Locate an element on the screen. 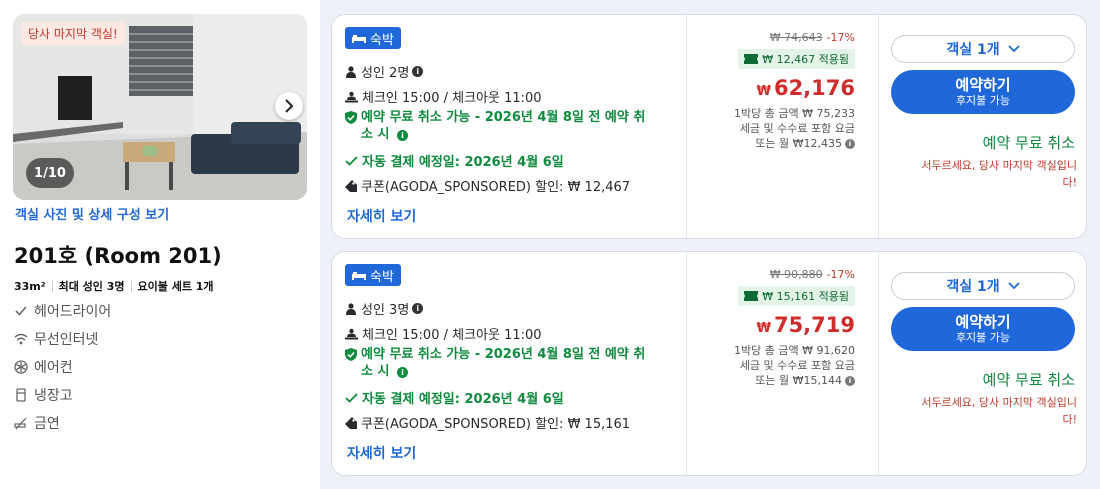  bed-icon is located at coordinates (359, 276).